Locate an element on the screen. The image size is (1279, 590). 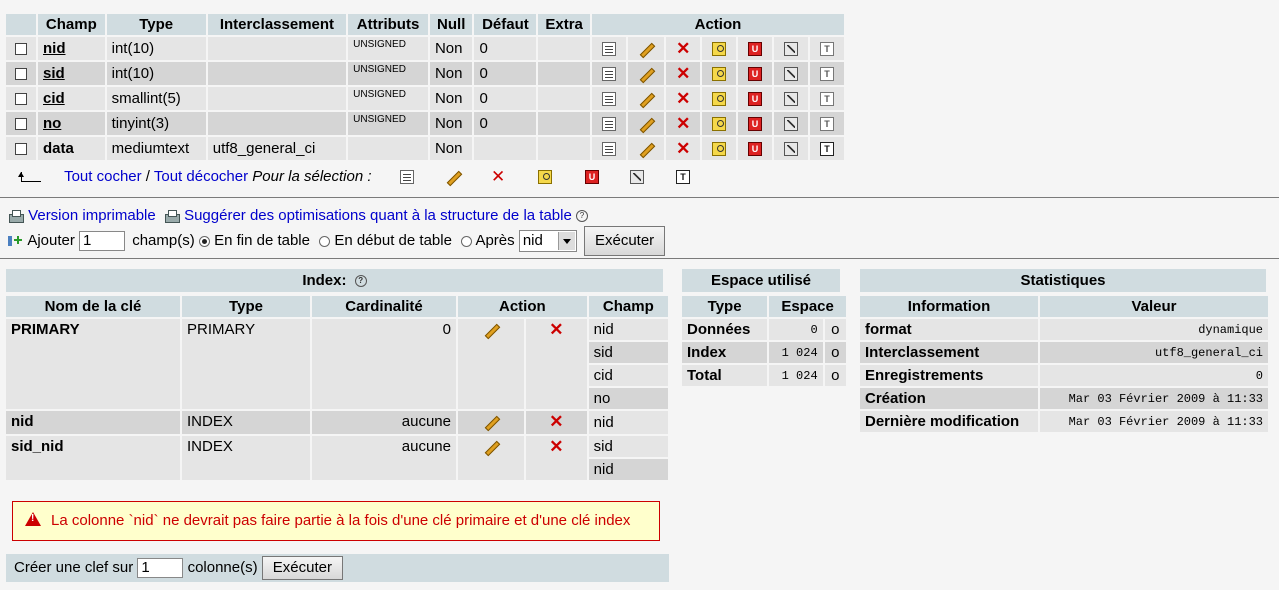
after-field-select: nid is located at coordinates (547, 241).